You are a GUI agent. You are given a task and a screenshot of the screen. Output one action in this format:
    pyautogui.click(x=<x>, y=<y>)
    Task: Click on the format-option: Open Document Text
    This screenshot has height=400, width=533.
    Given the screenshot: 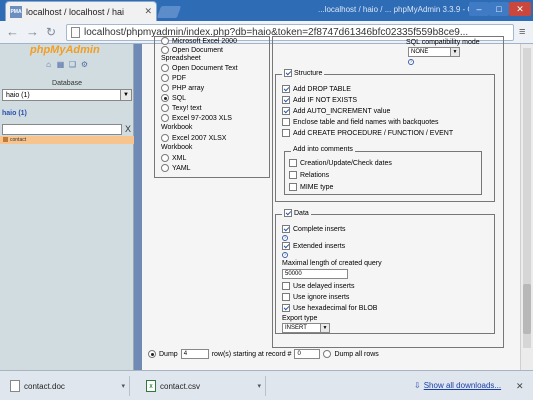 What is the action you would take?
    pyautogui.click(x=199, y=68)
    